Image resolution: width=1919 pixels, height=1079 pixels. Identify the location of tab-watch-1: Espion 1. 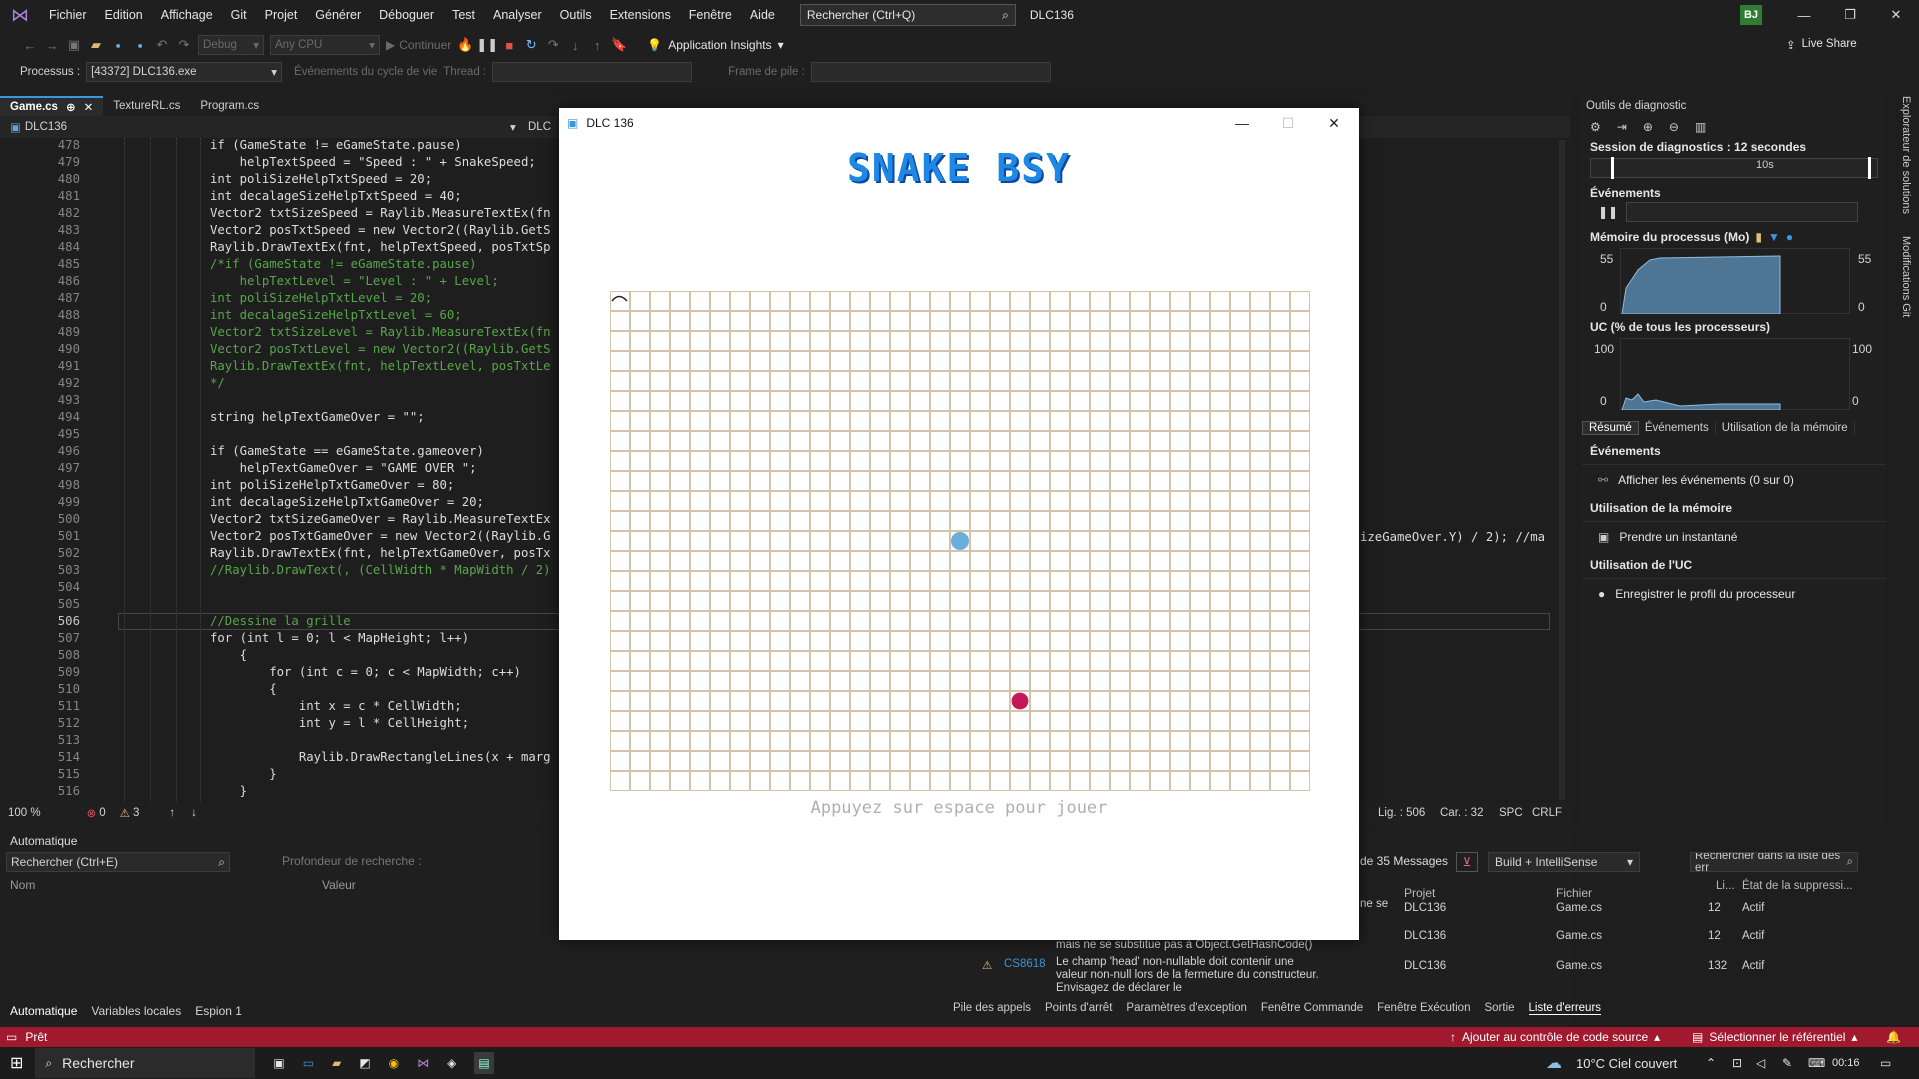
(218, 1011).